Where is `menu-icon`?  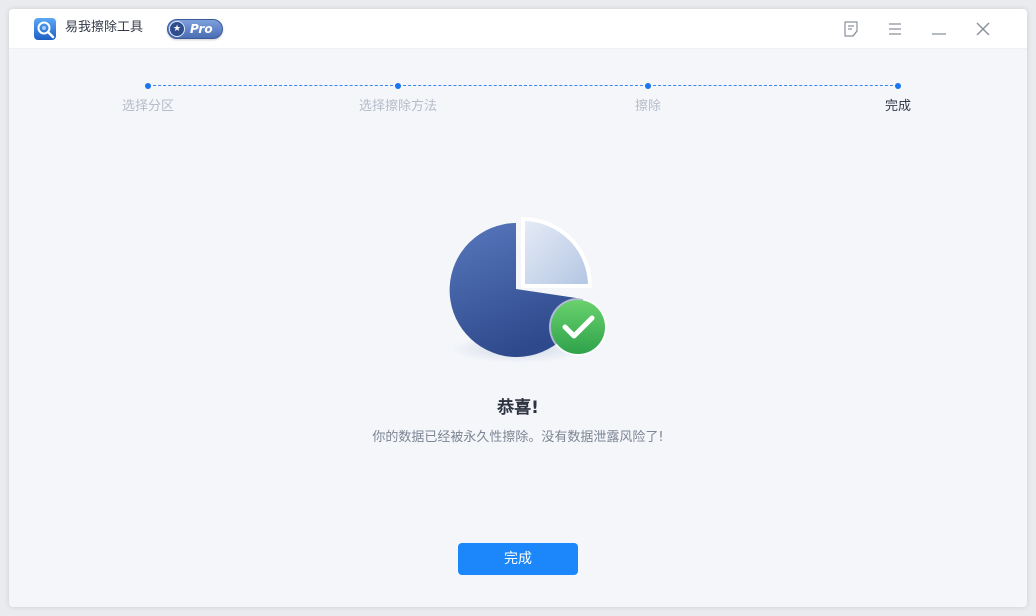 menu-icon is located at coordinates (895, 29).